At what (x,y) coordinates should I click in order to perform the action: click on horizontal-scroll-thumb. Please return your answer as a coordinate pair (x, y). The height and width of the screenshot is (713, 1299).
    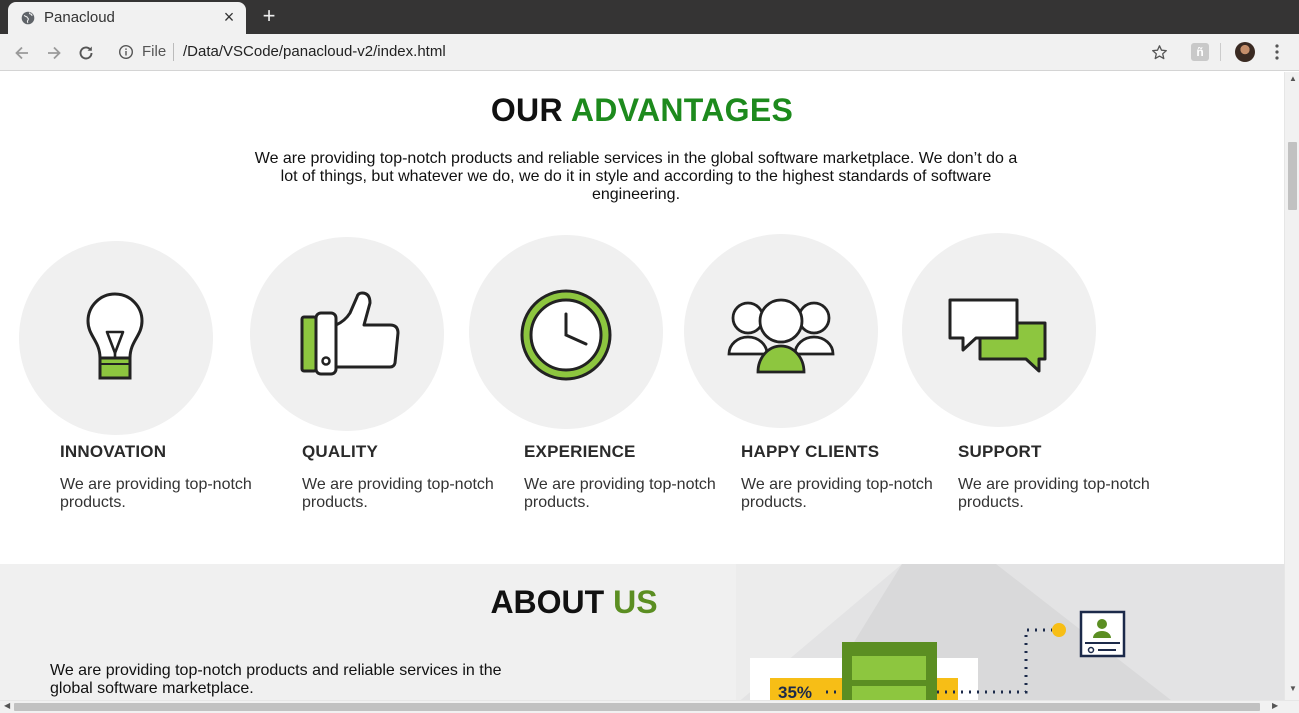
    Looking at the image, I should click on (637, 707).